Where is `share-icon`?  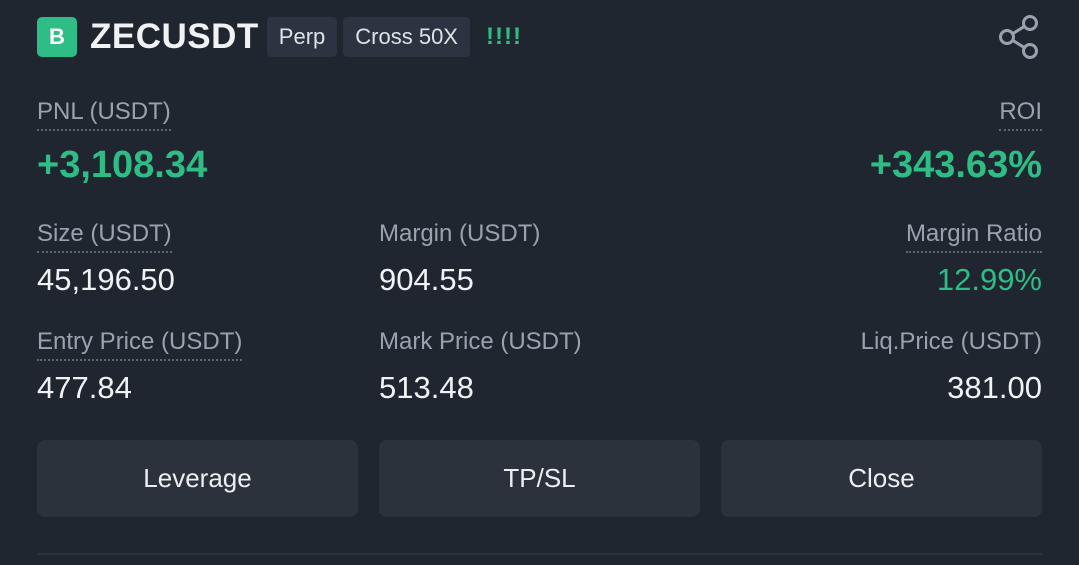 share-icon is located at coordinates (1019, 37).